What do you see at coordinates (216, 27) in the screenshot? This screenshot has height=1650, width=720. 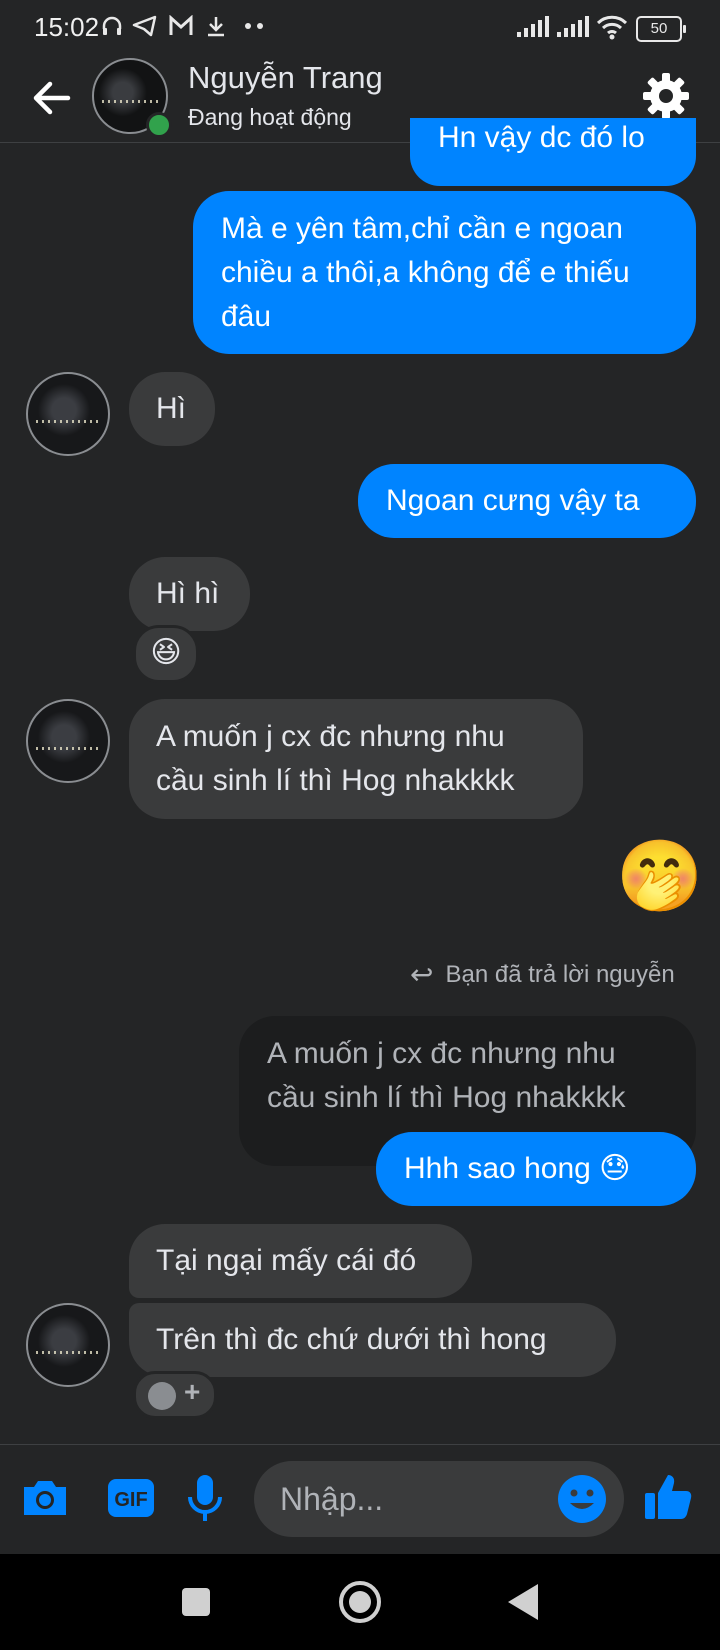 I see `download-icon` at bounding box center [216, 27].